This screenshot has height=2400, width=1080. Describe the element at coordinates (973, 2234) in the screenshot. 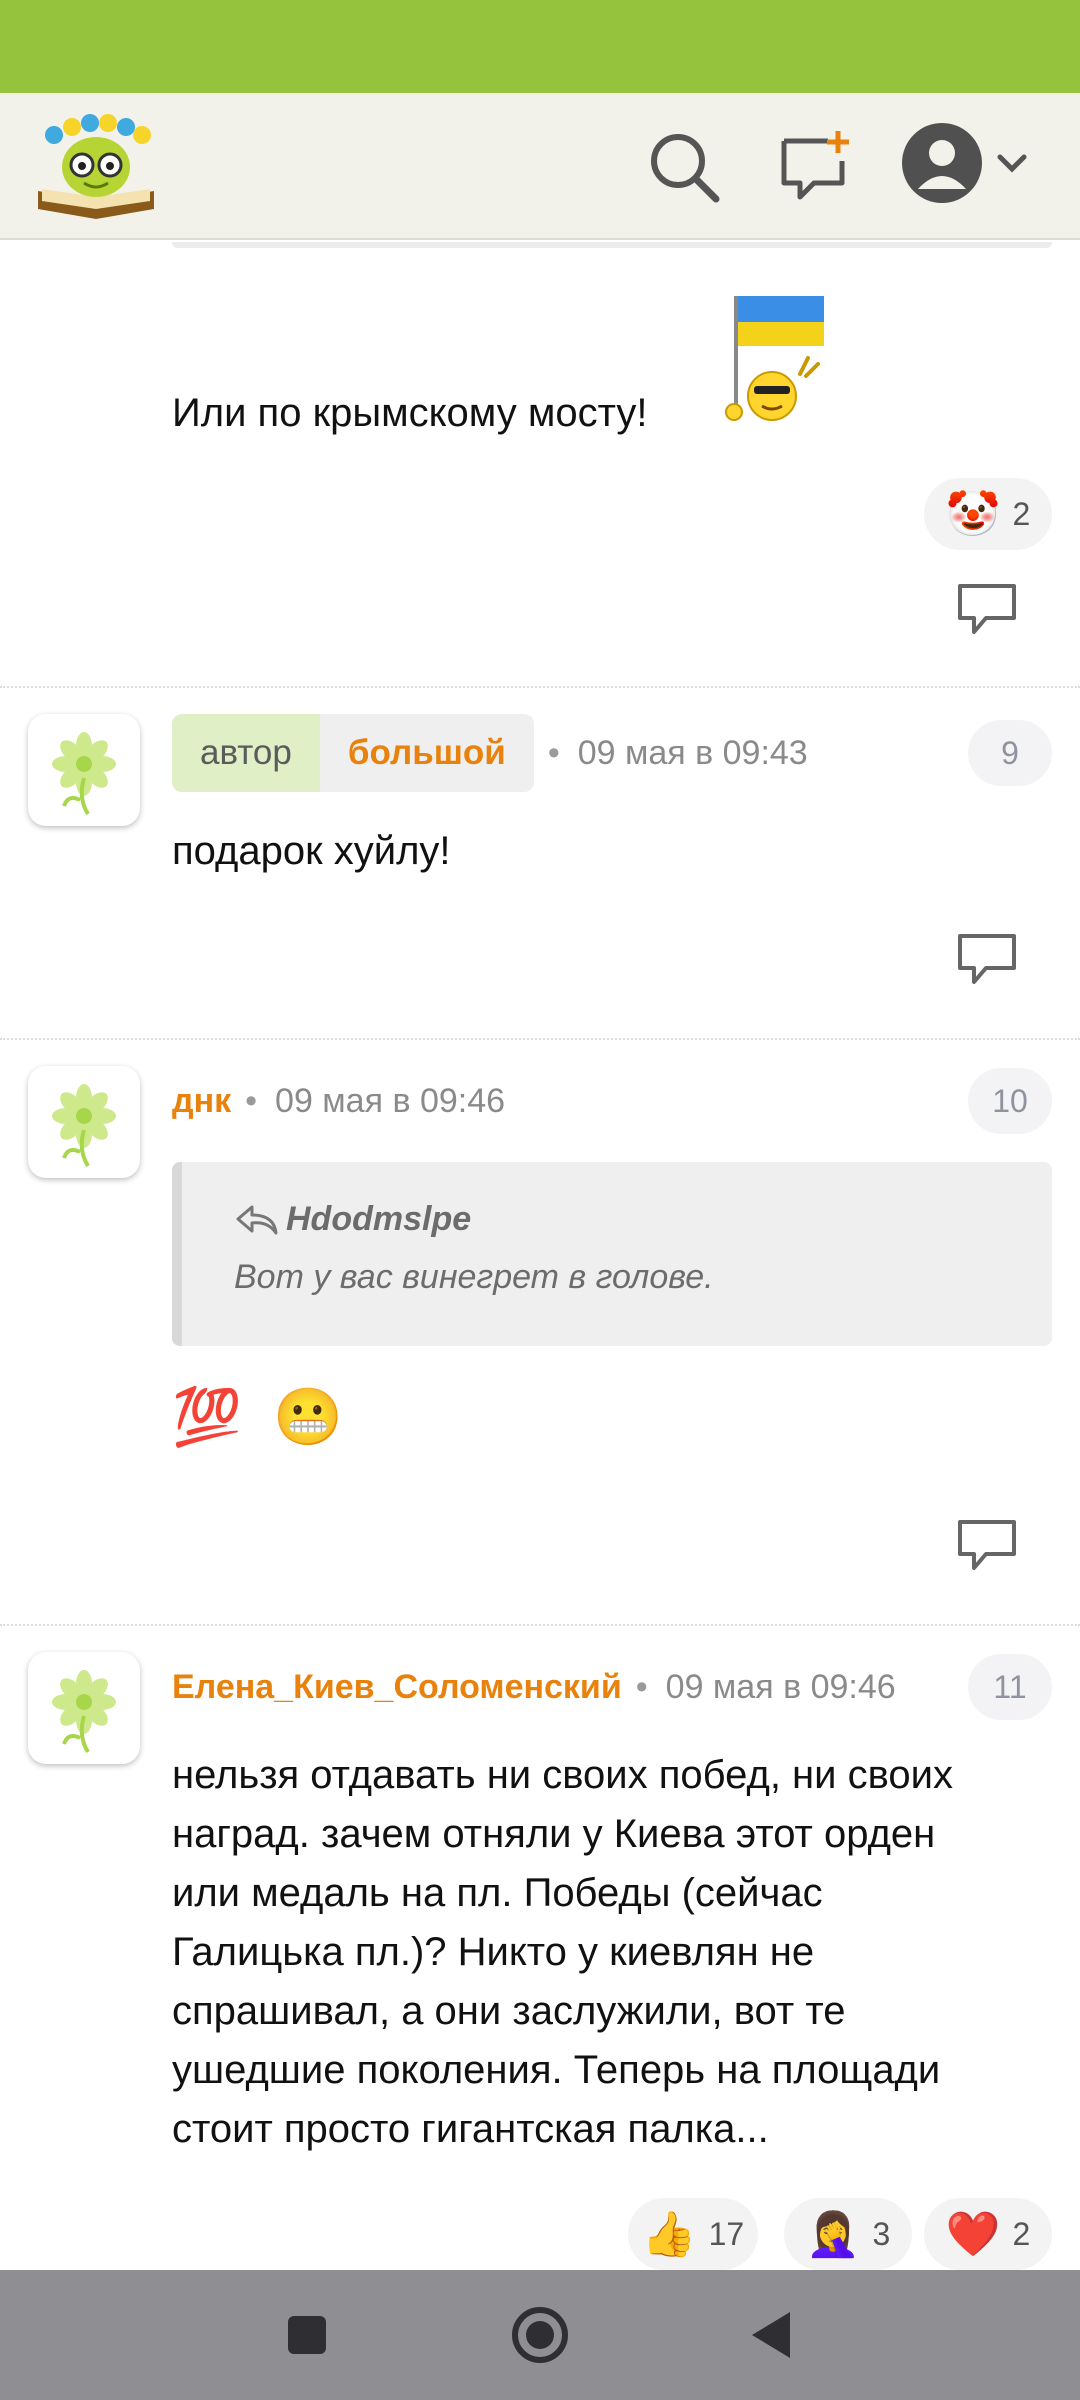

I see `red-heart-icon: ❤️` at that location.